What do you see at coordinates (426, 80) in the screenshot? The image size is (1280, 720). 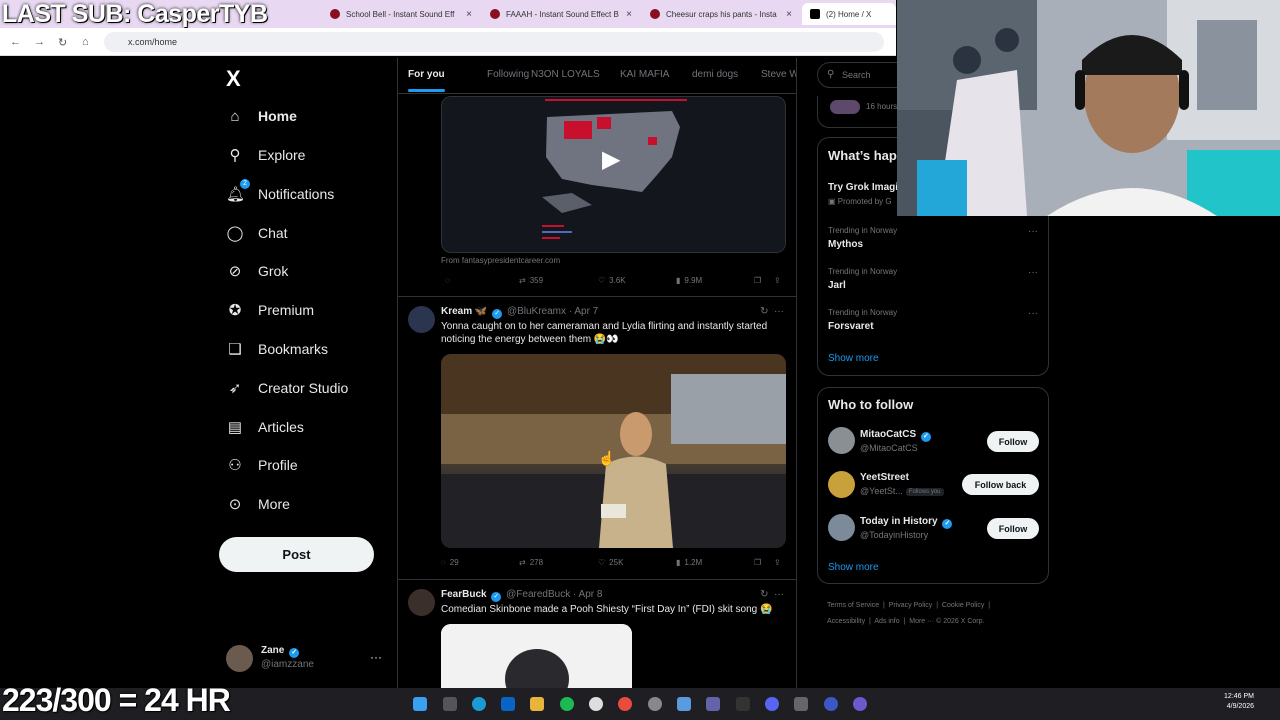 I see `tab-for-you: For you` at bounding box center [426, 80].